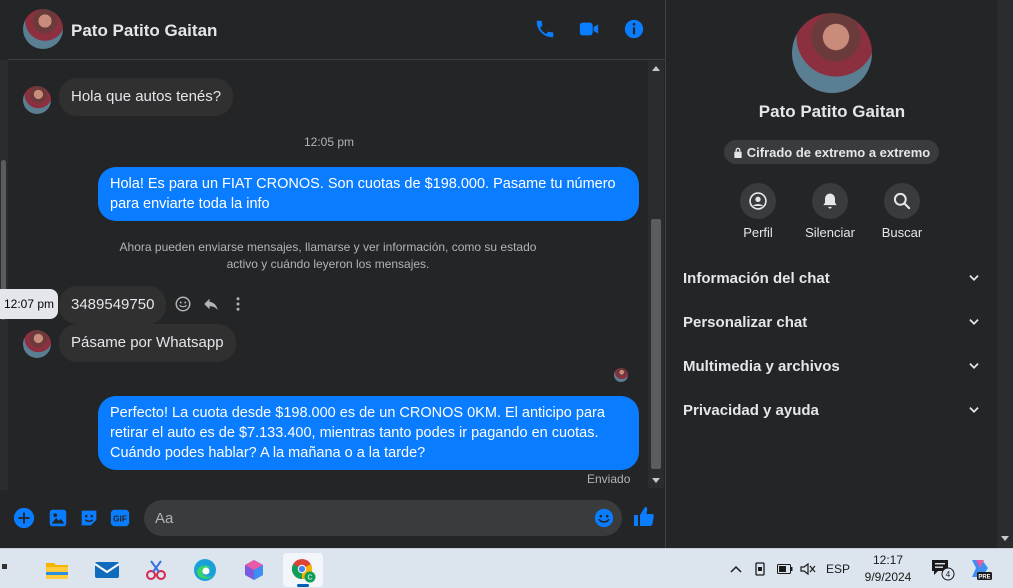 The image size is (1013, 588). What do you see at coordinates (254, 570) in the screenshot?
I see `copilot-app-icon` at bounding box center [254, 570].